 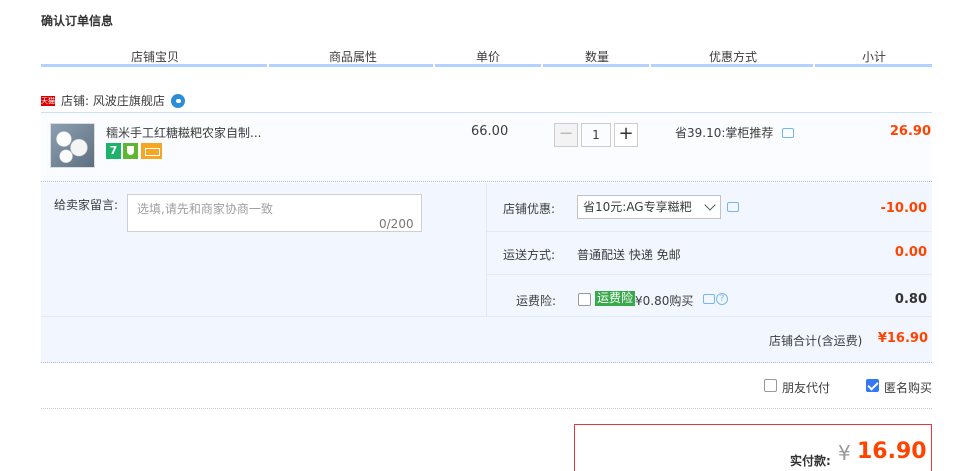 I want to click on page-title: 确认订单信息, so click(x=77, y=21).